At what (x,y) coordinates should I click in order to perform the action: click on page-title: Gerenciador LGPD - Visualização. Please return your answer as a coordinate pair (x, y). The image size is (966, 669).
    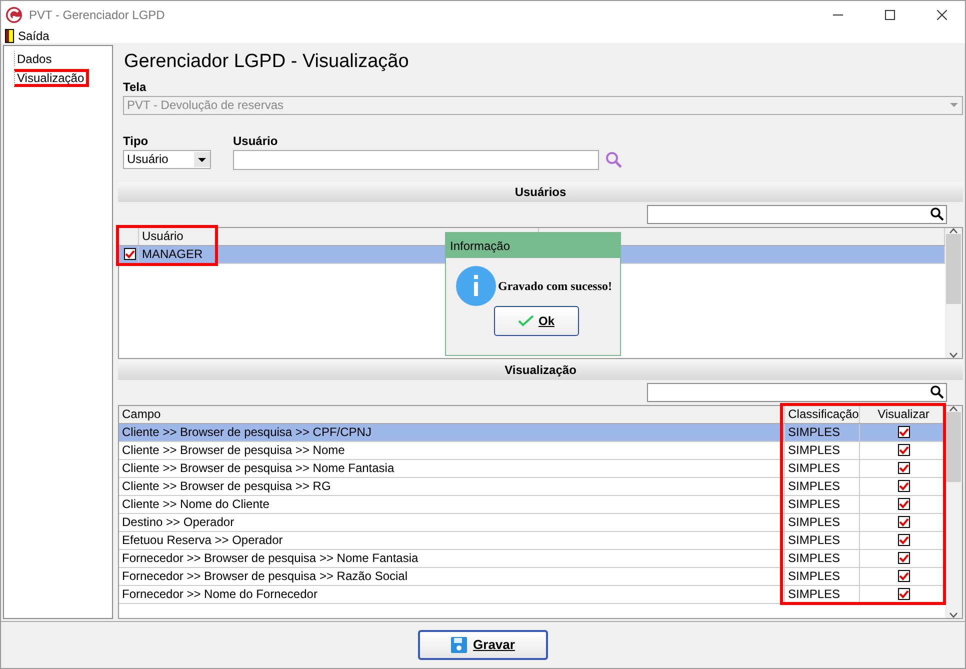
    Looking at the image, I should click on (267, 62).